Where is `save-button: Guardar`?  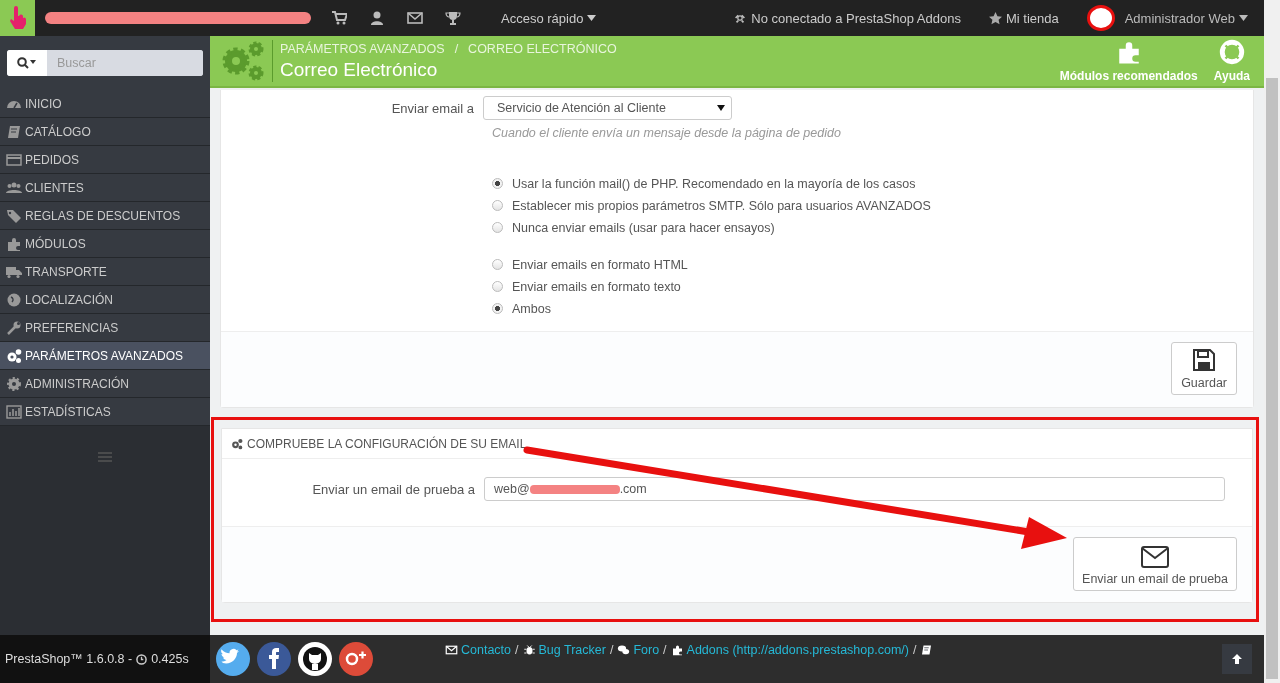 save-button: Guardar is located at coordinates (1204, 368).